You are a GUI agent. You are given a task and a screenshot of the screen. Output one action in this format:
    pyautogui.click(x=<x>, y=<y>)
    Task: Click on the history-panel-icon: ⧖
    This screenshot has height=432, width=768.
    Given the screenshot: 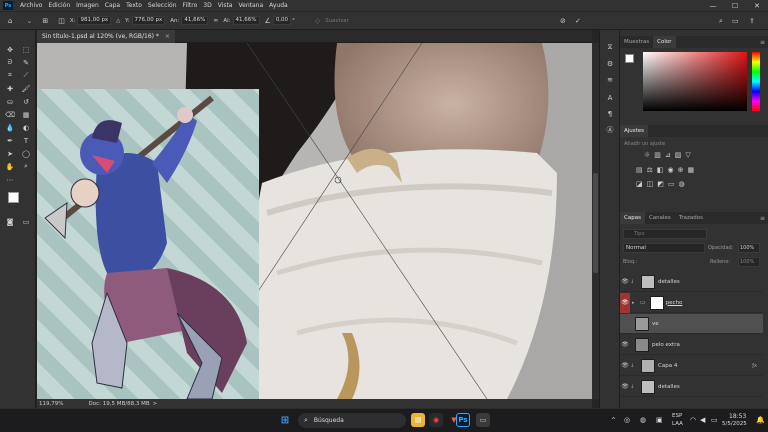 What is the action you would take?
    pyautogui.click(x=610, y=47)
    